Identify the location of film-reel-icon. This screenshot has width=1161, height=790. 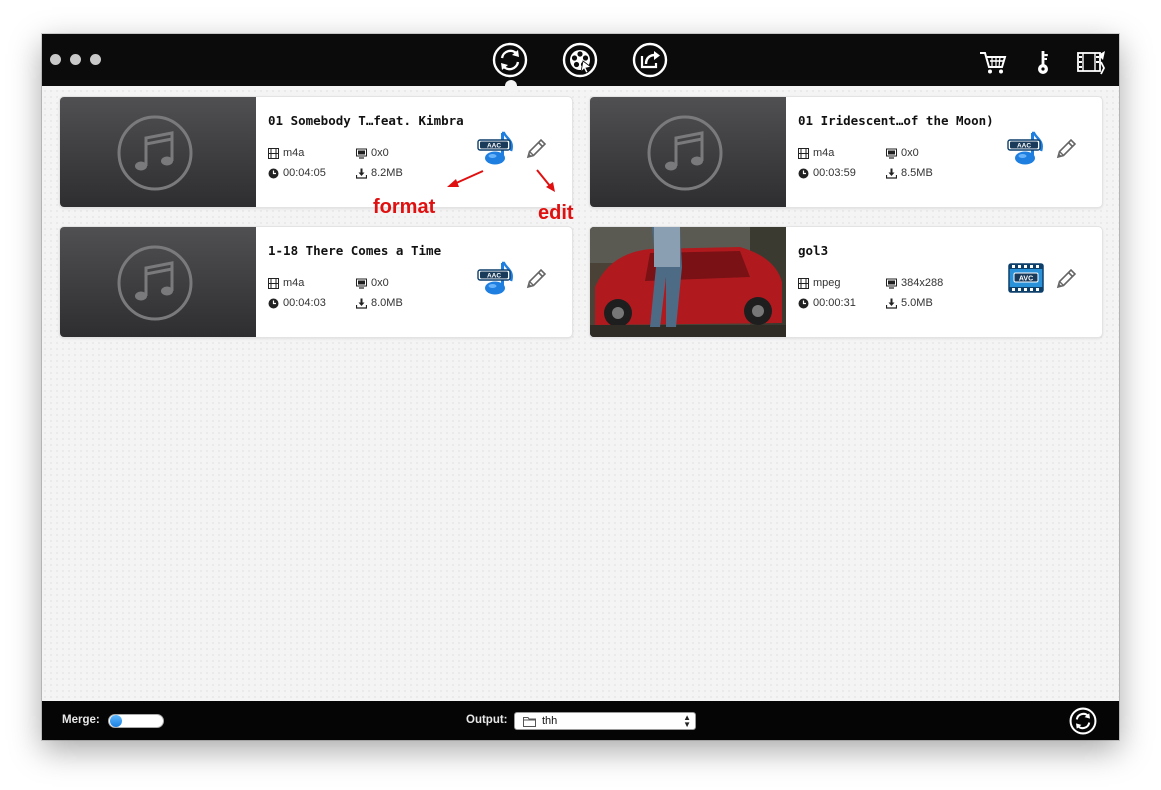
(580, 60).